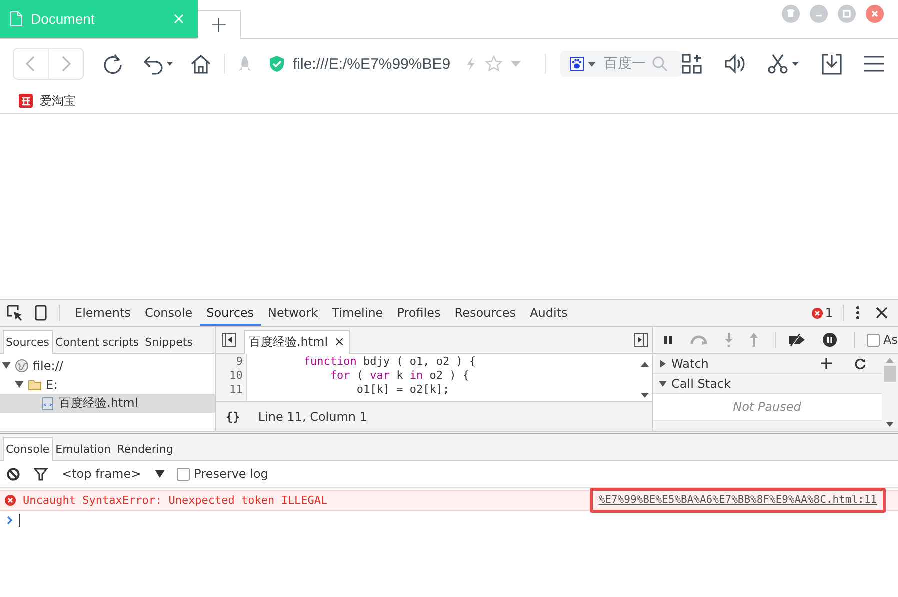 The height and width of the screenshot is (597, 898). Describe the element at coordinates (10, 520) in the screenshot. I see `prompt-icon` at that location.